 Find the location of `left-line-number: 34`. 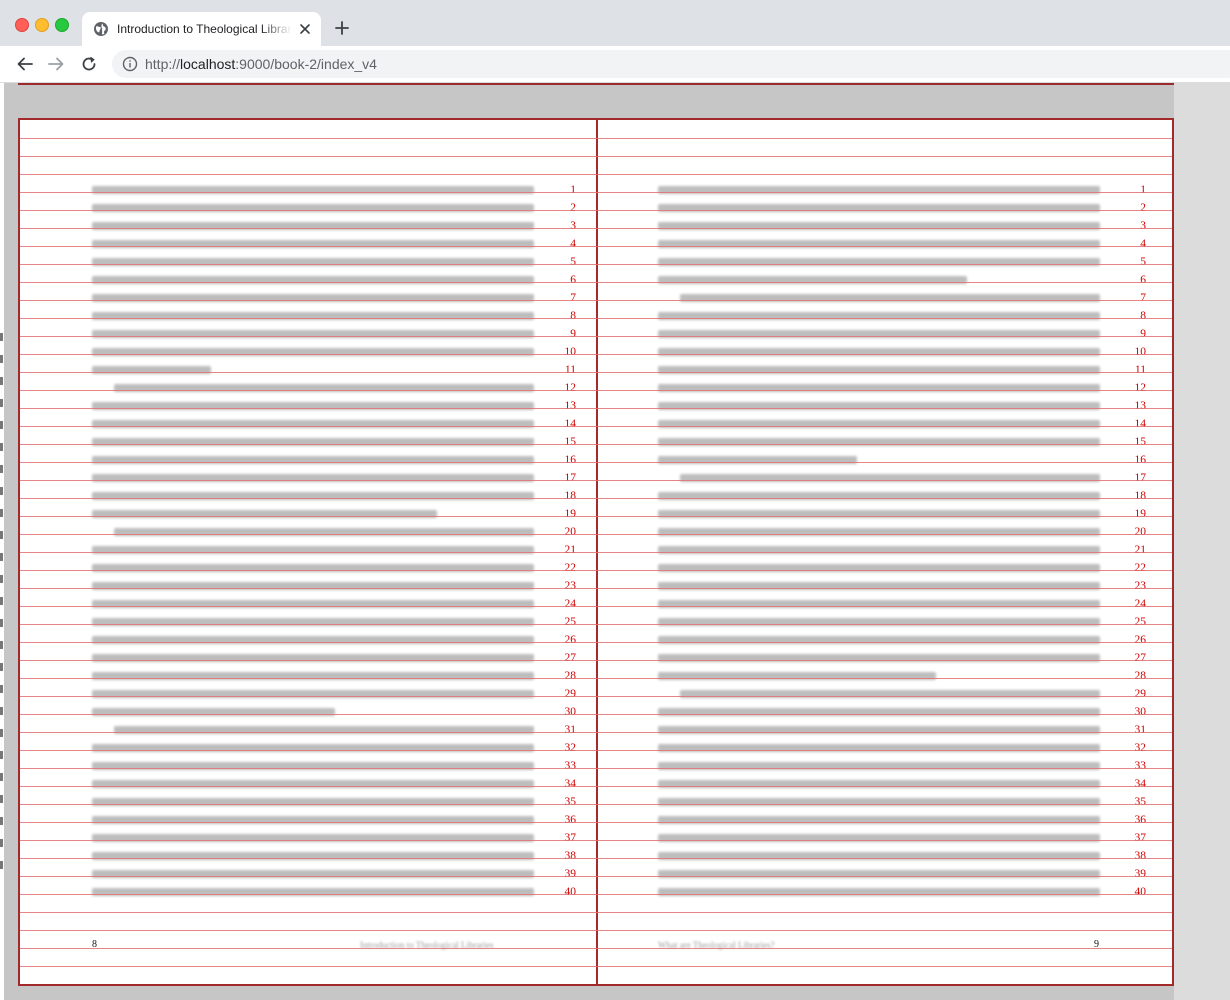

left-line-number: 34 is located at coordinates (570, 784).